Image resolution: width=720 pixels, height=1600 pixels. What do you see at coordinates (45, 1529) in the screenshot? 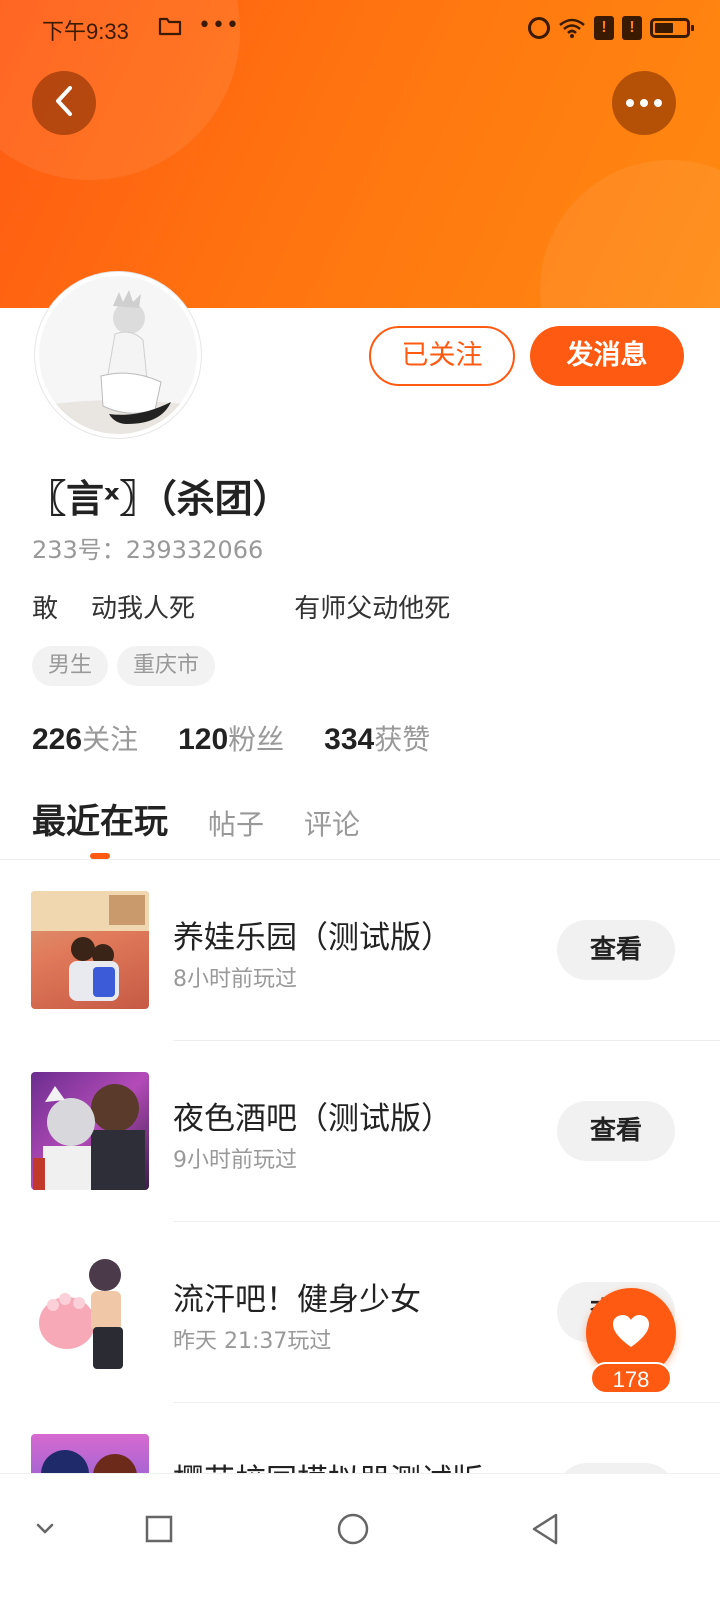
I see `chevron-down-icon` at bounding box center [45, 1529].